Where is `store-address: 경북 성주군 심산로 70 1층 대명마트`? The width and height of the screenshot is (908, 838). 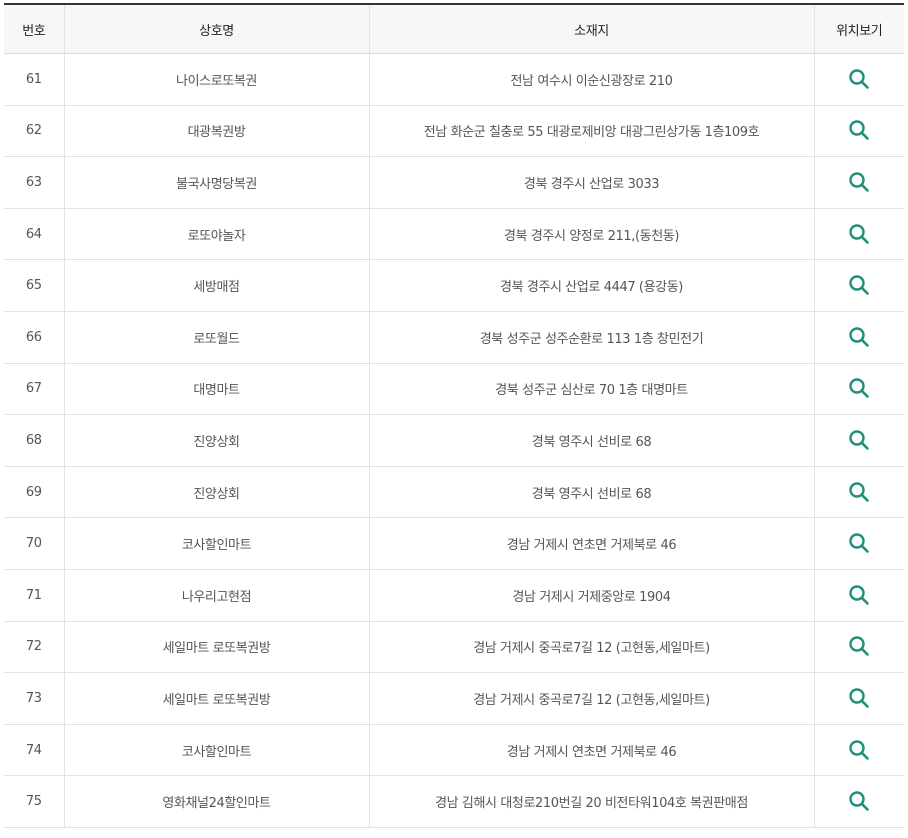
store-address: 경북 성주군 심산로 70 1층 대명마트 is located at coordinates (591, 389).